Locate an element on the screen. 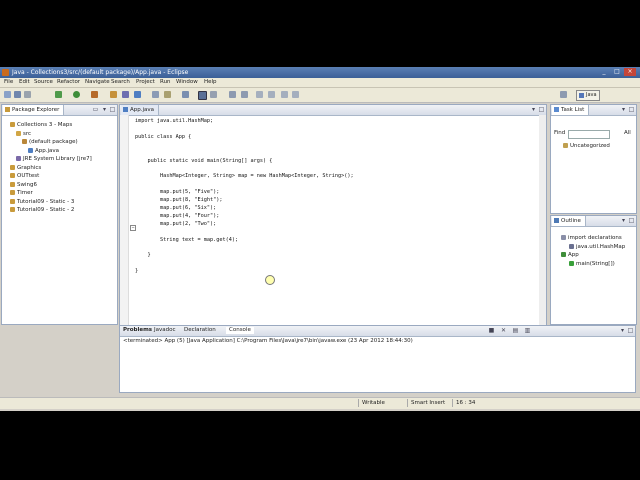  menu-project: Project is located at coordinates (145, 82).